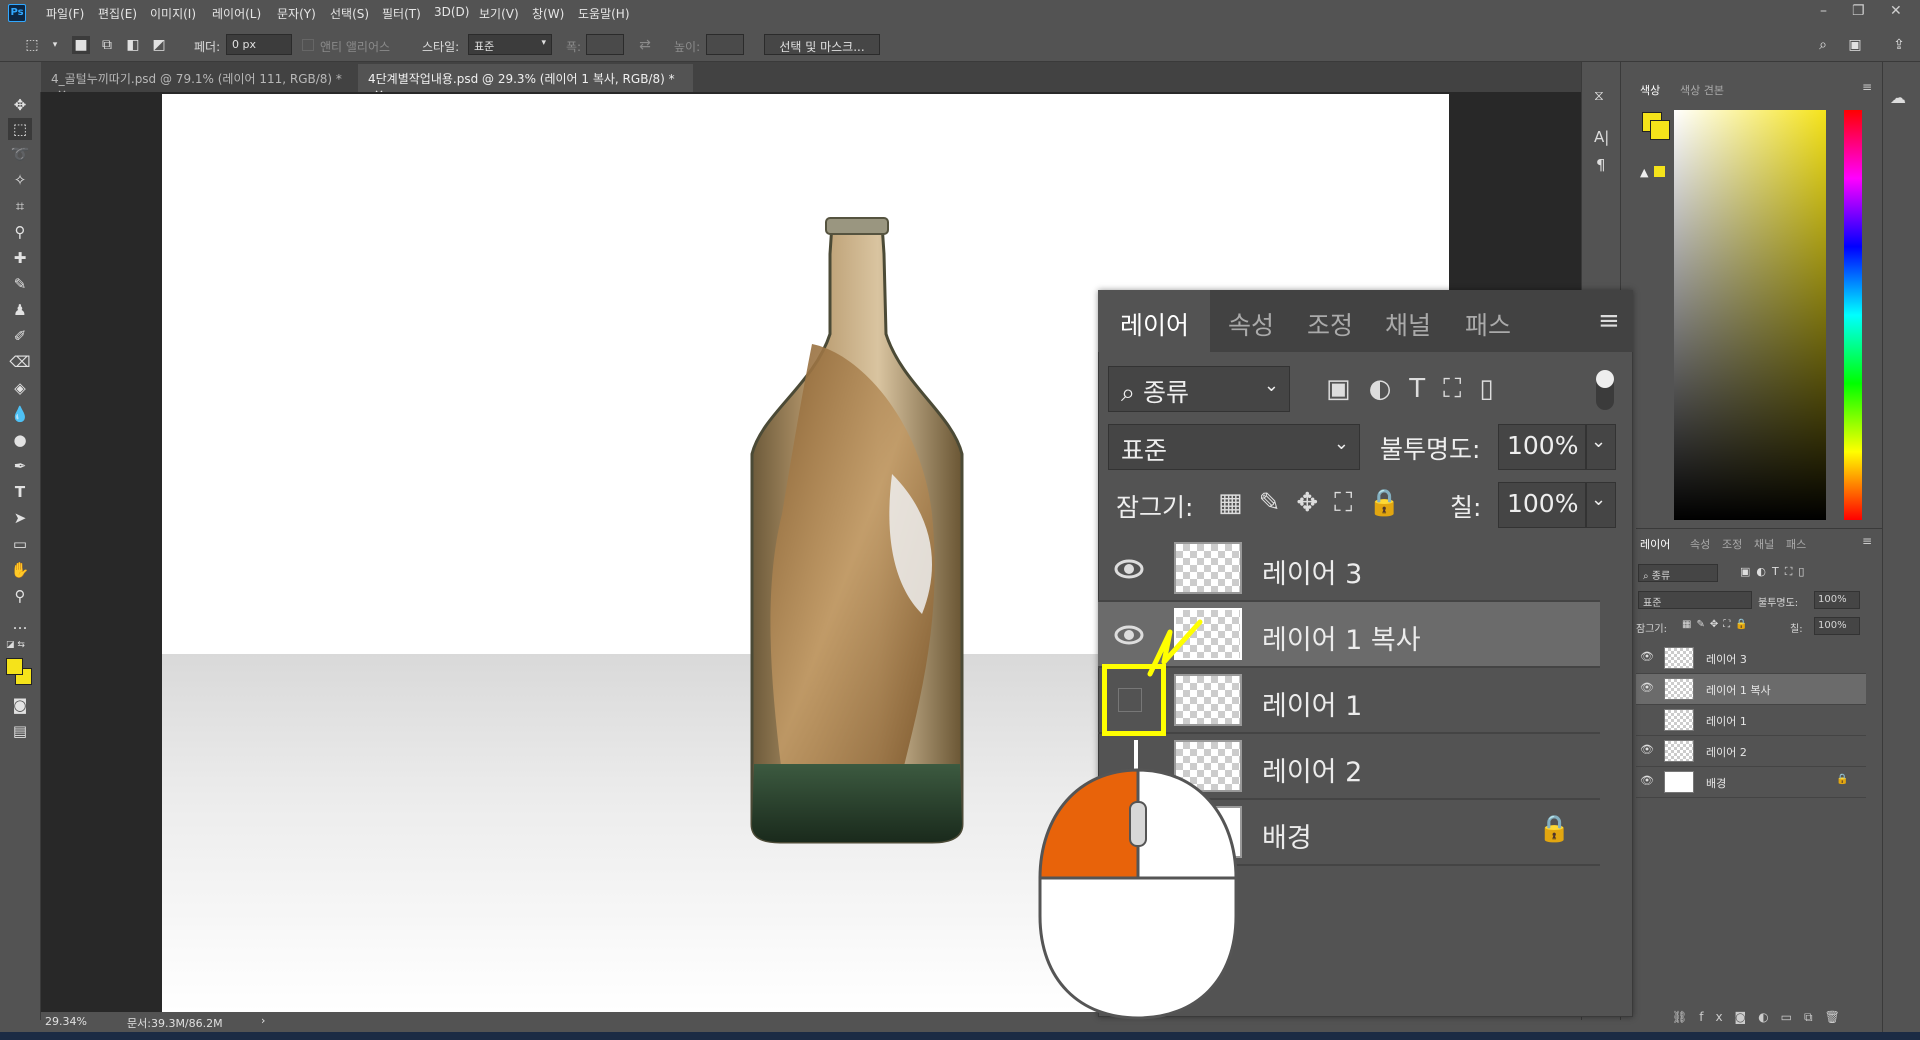 The image size is (1920, 1040). I want to click on width-input, so click(605, 44).